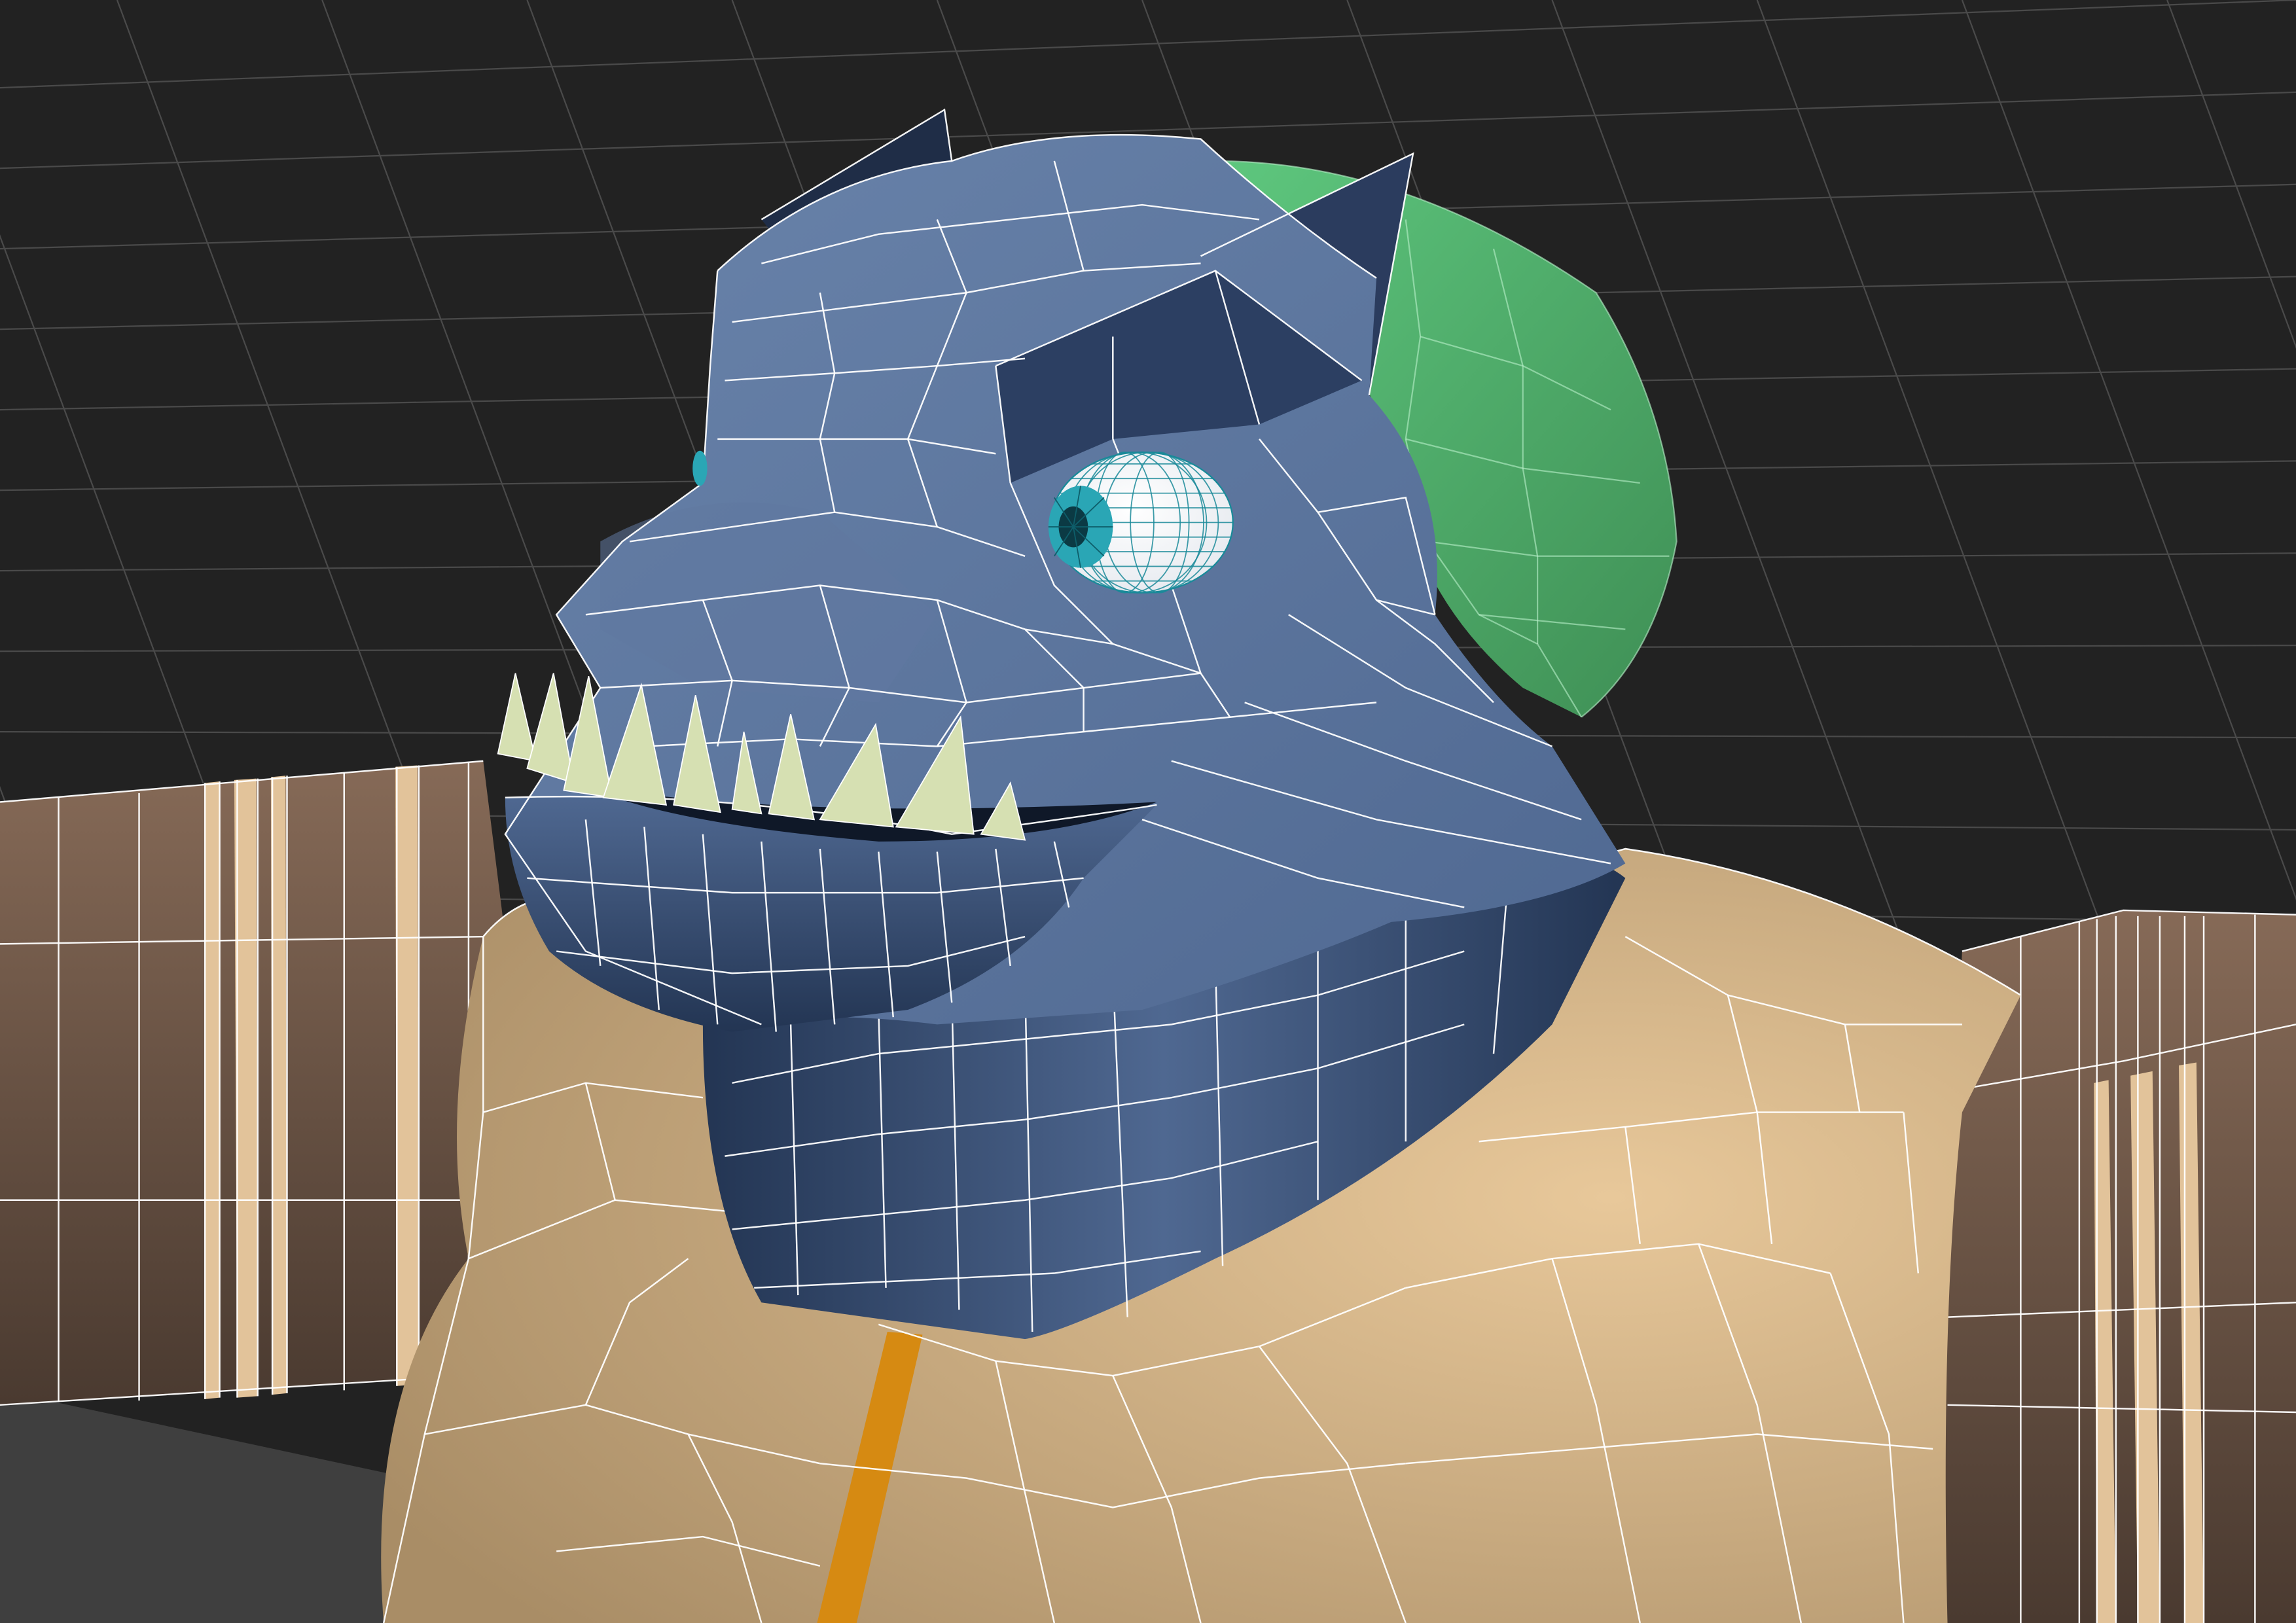 This screenshot has height=1623, width=2296. I want to click on left-arm-mesh, so click(252, 1083).